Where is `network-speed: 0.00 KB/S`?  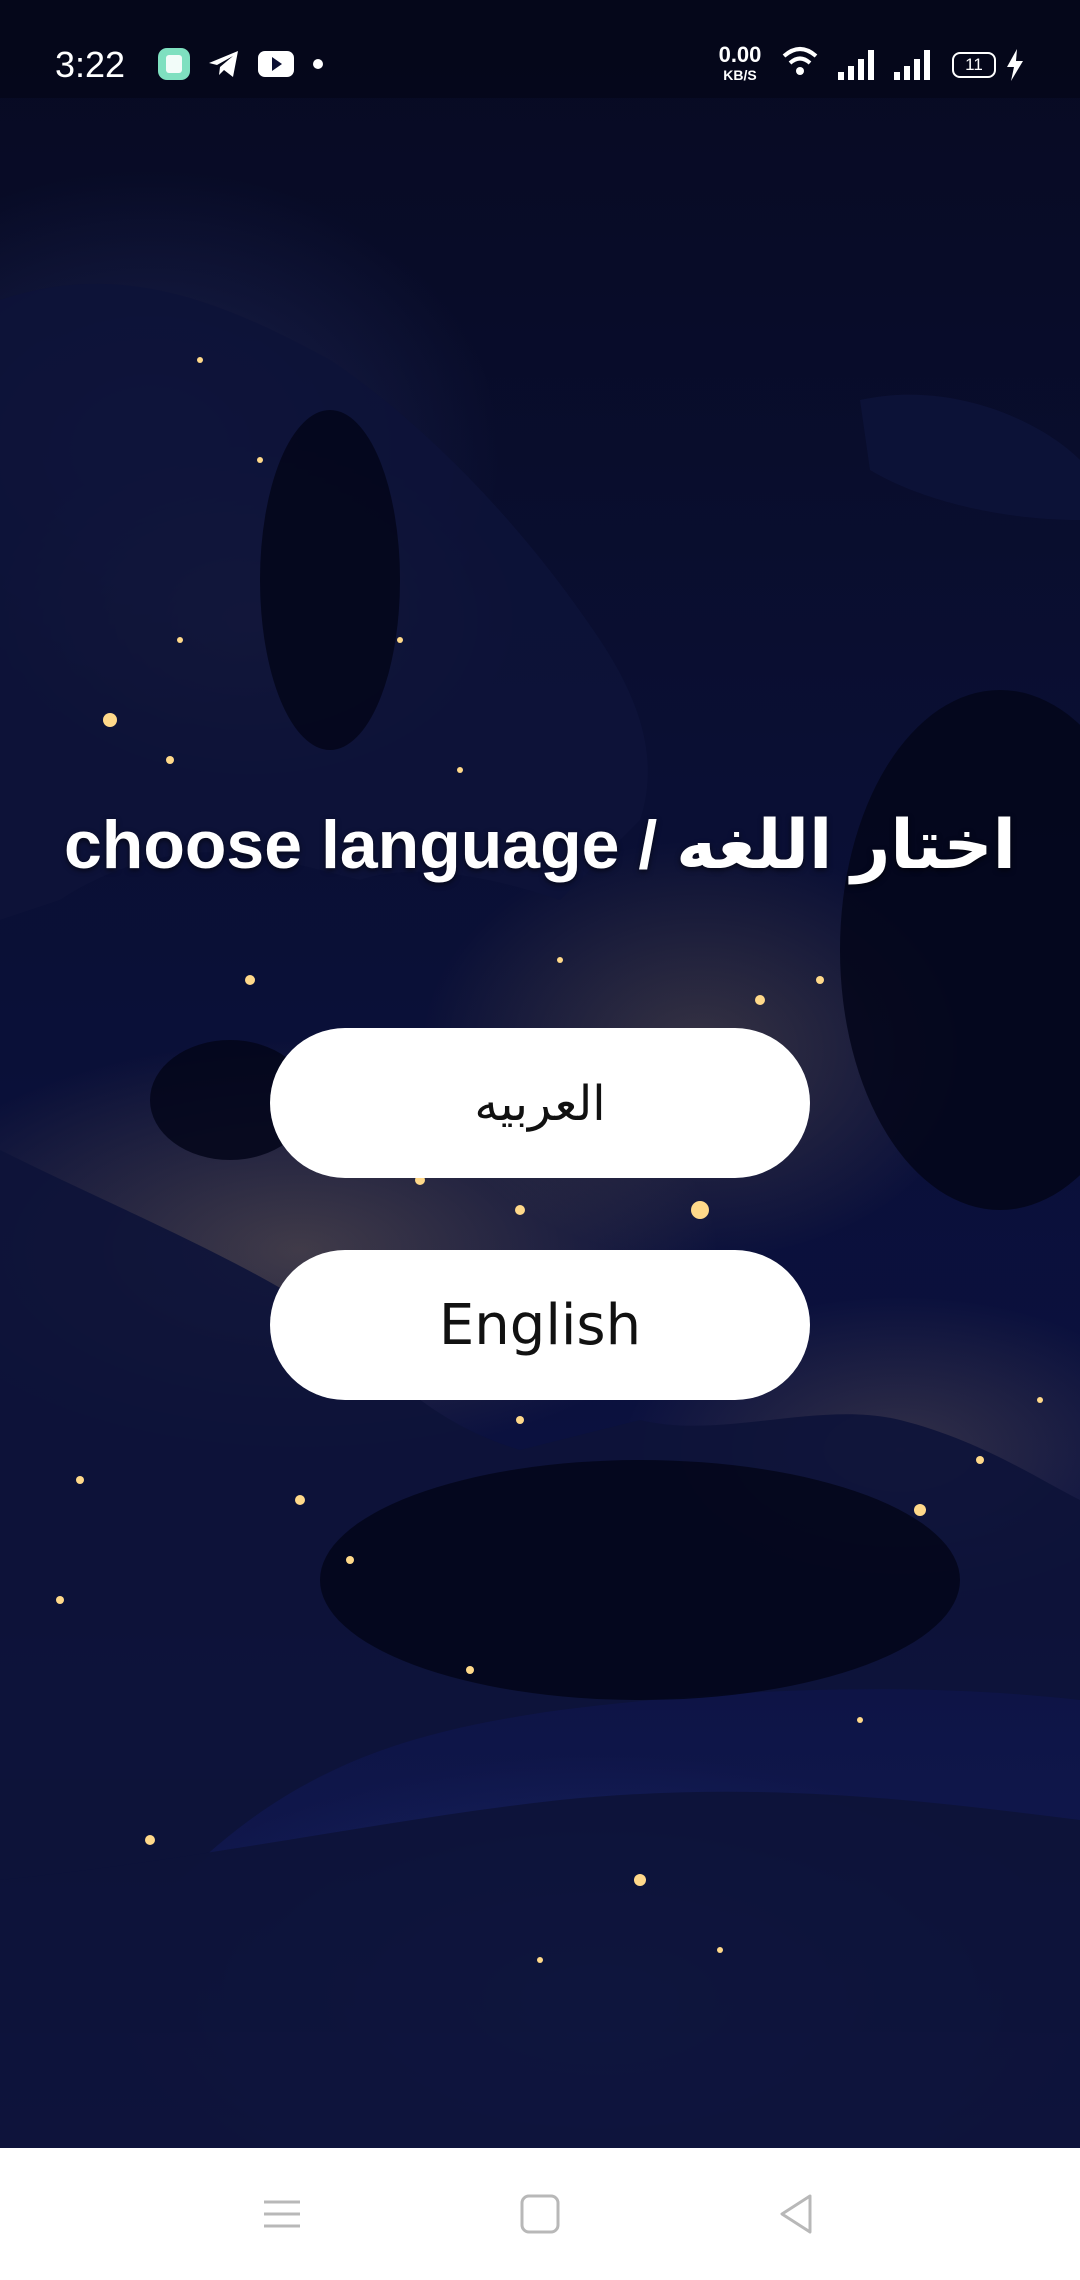 network-speed: 0.00 KB/S is located at coordinates (740, 62).